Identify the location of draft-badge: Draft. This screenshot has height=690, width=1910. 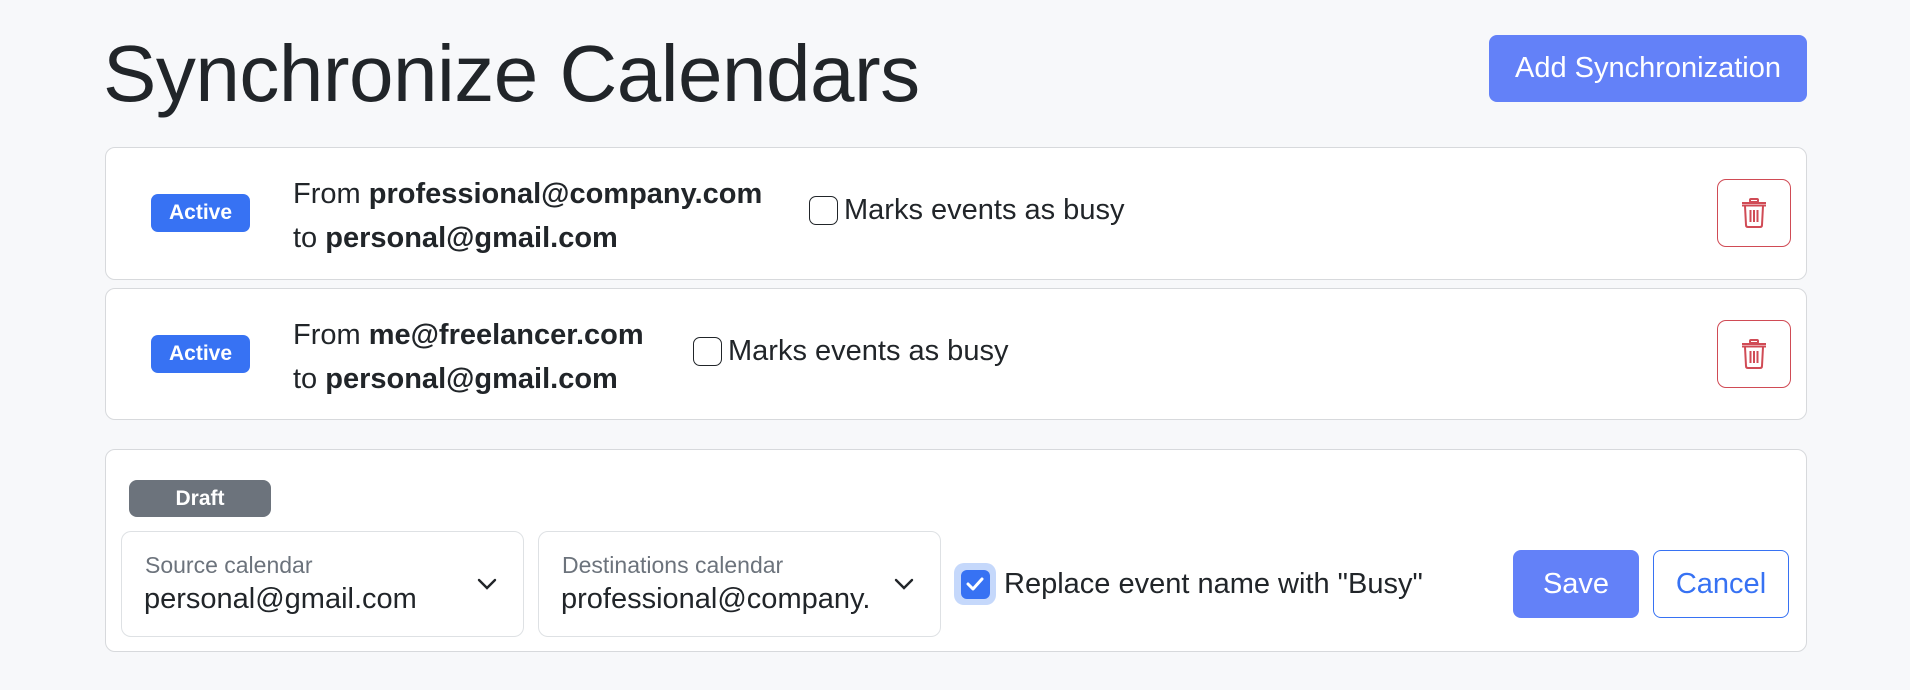
(200, 498).